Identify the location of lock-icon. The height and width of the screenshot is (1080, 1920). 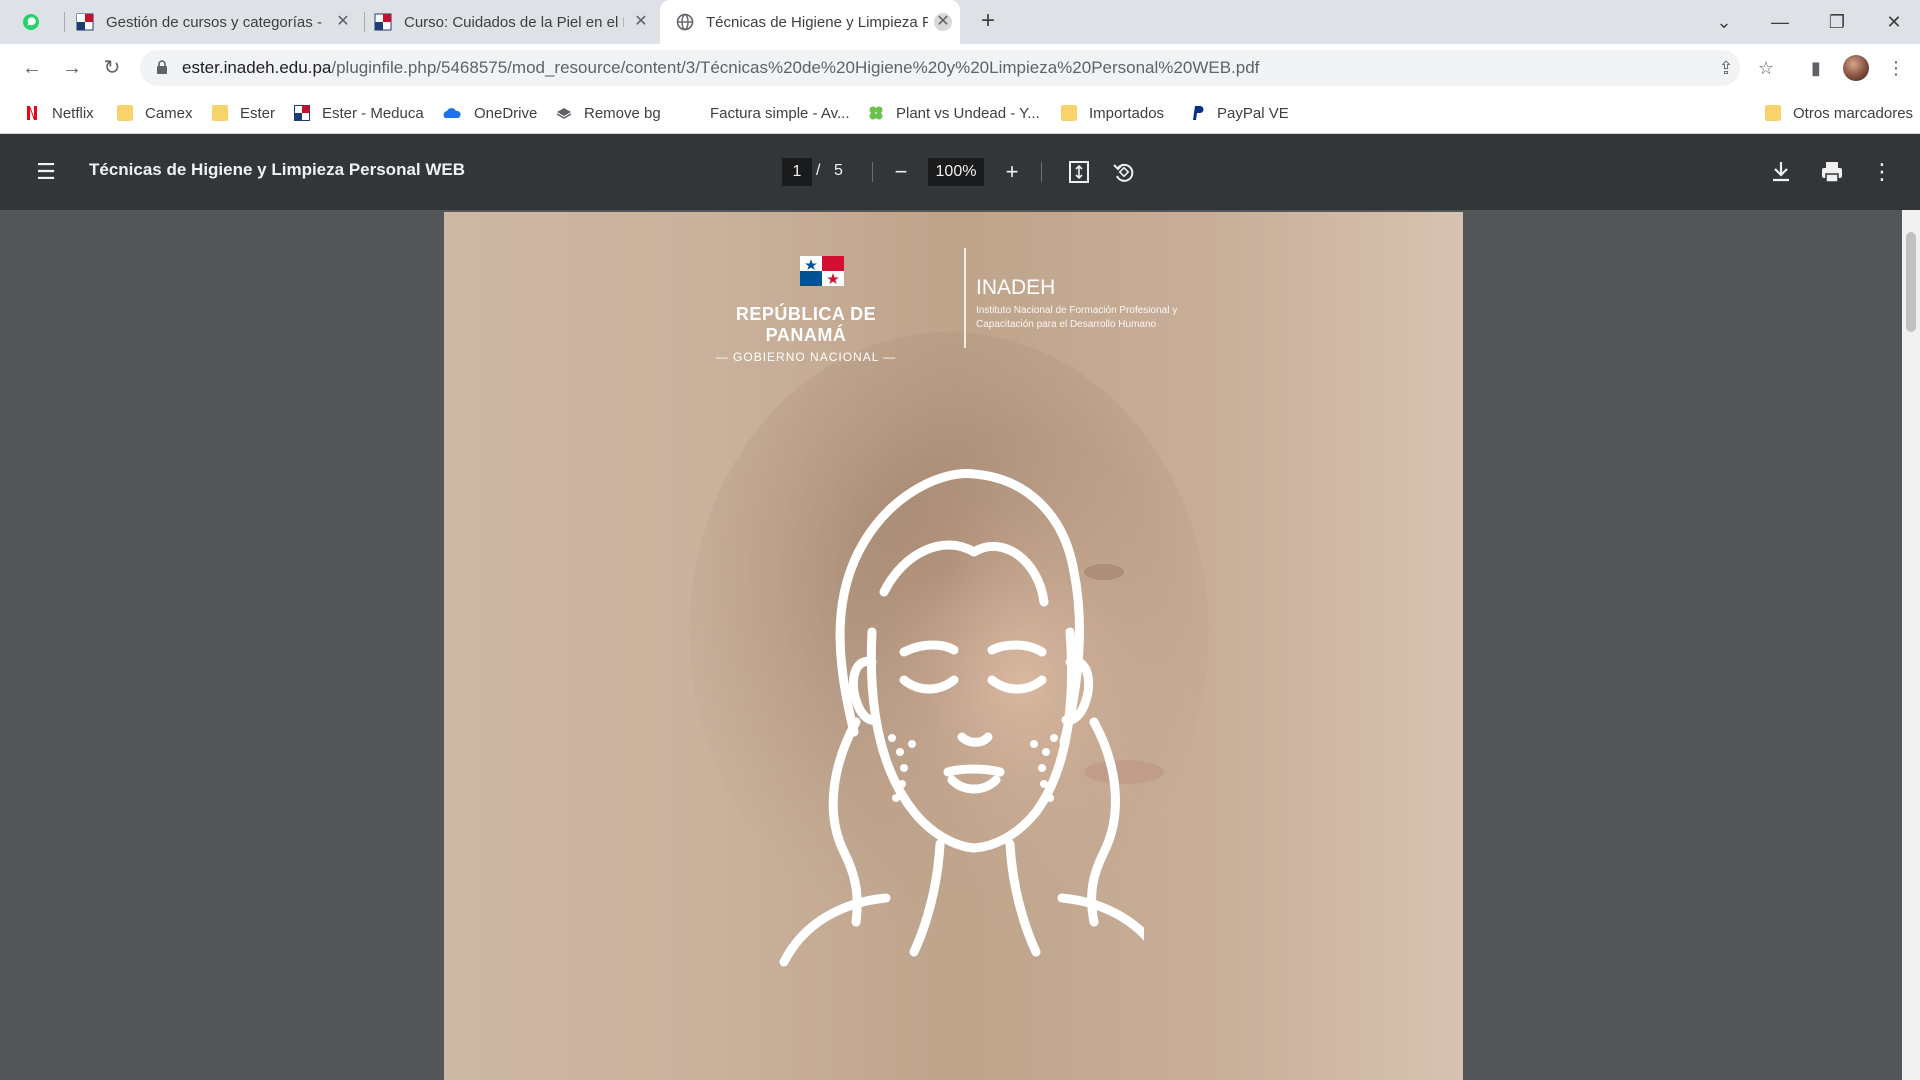
(162, 67).